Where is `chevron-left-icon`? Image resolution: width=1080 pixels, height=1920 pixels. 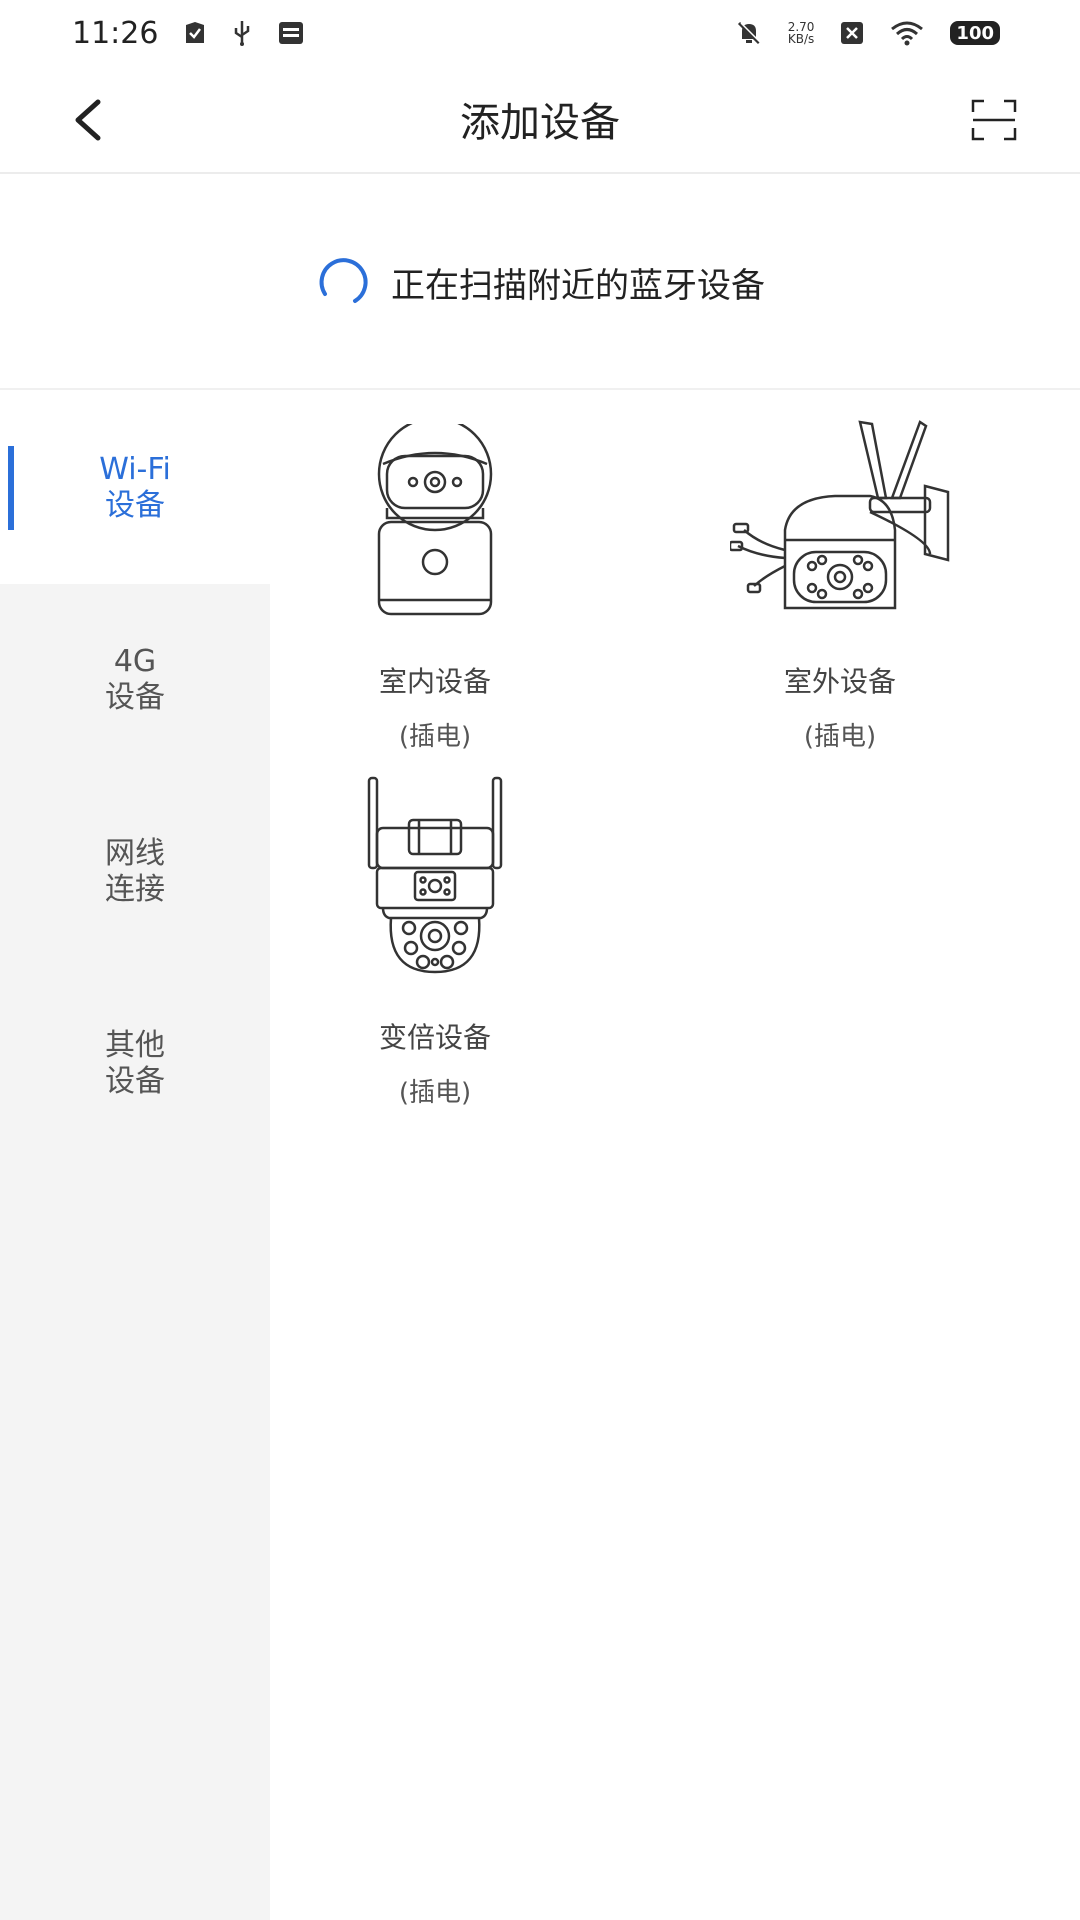
chevron-left-icon is located at coordinates (88, 120).